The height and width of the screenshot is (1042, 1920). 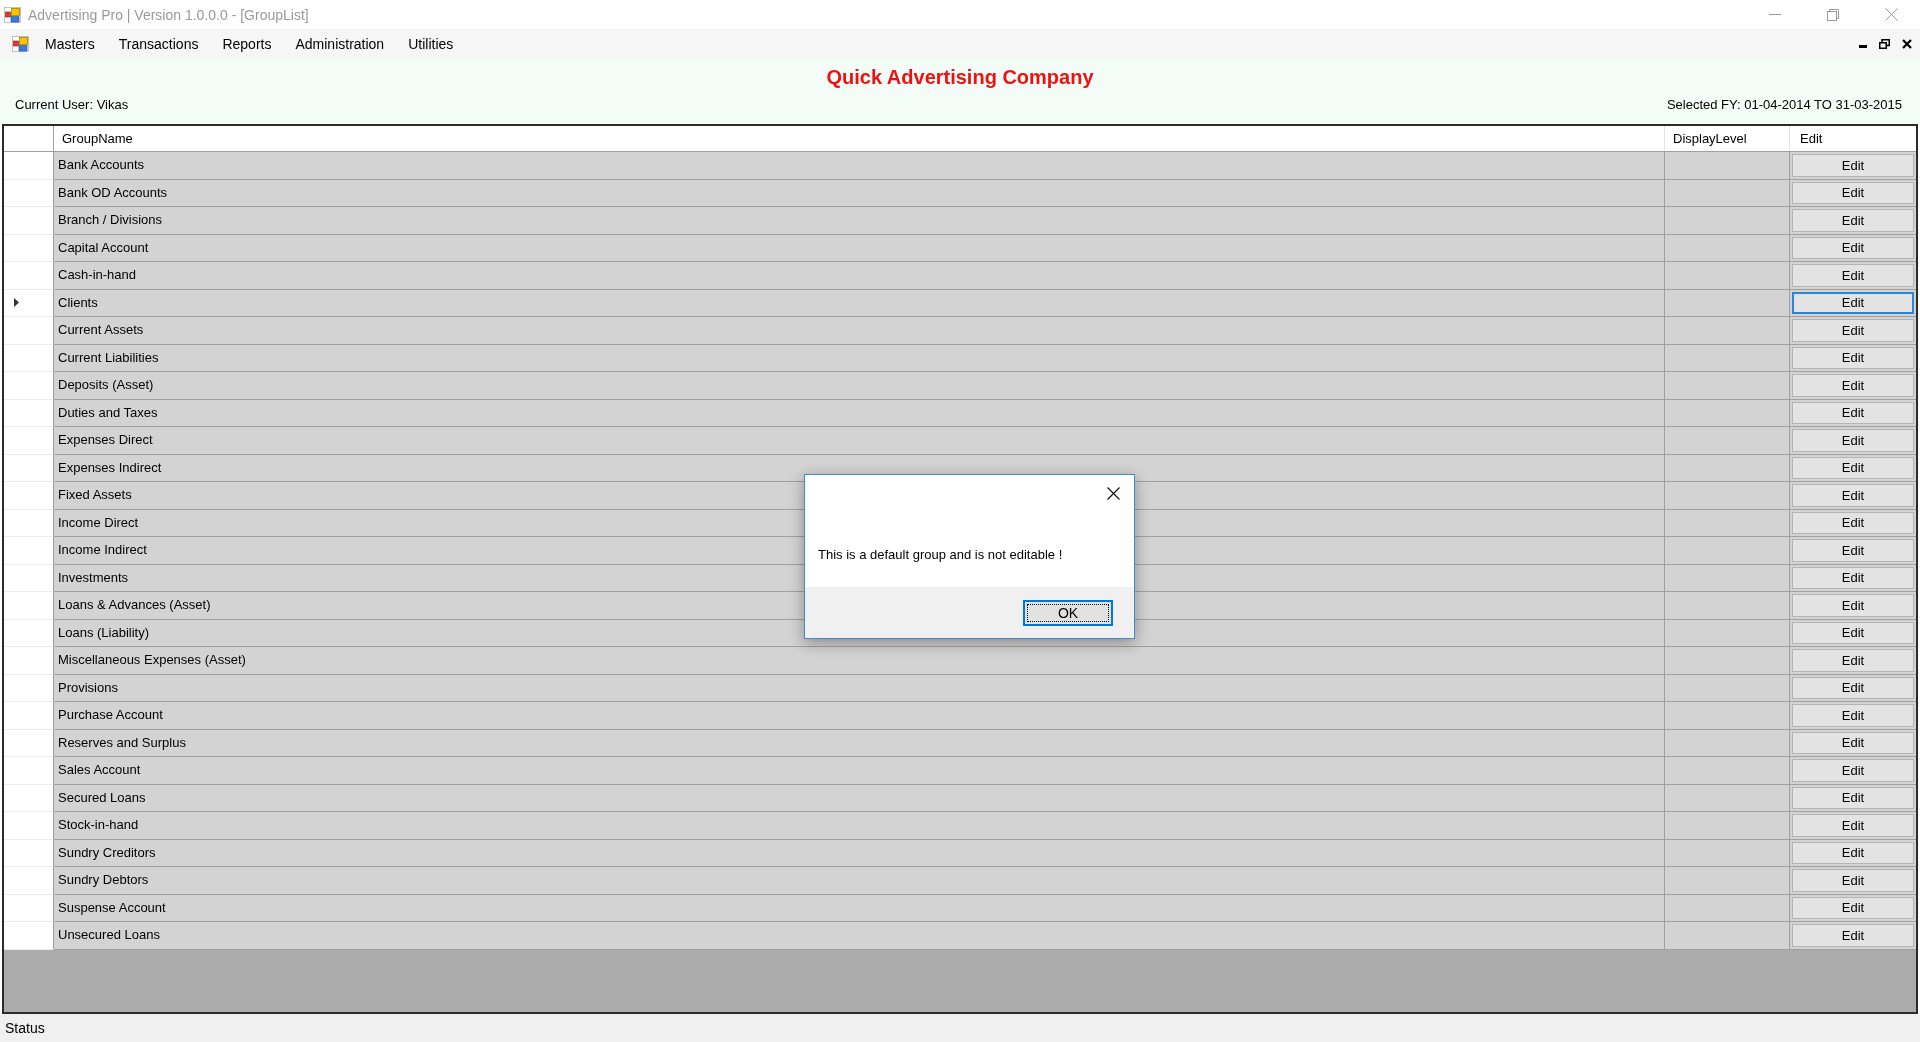 What do you see at coordinates (95, 495) in the screenshot?
I see `table-cell: Fixed Assets` at bounding box center [95, 495].